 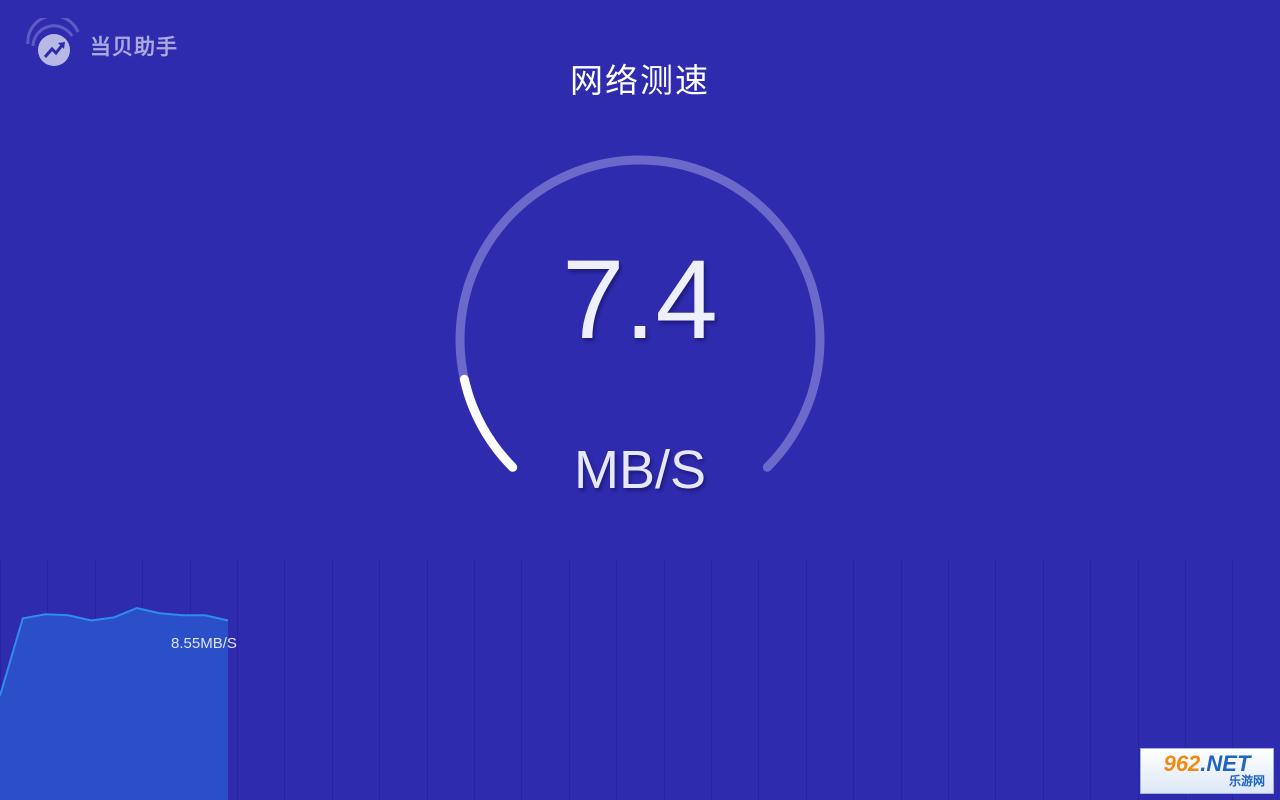 I want to click on watermark-logo: 962.NET 乐游网, so click(x=1207, y=771).